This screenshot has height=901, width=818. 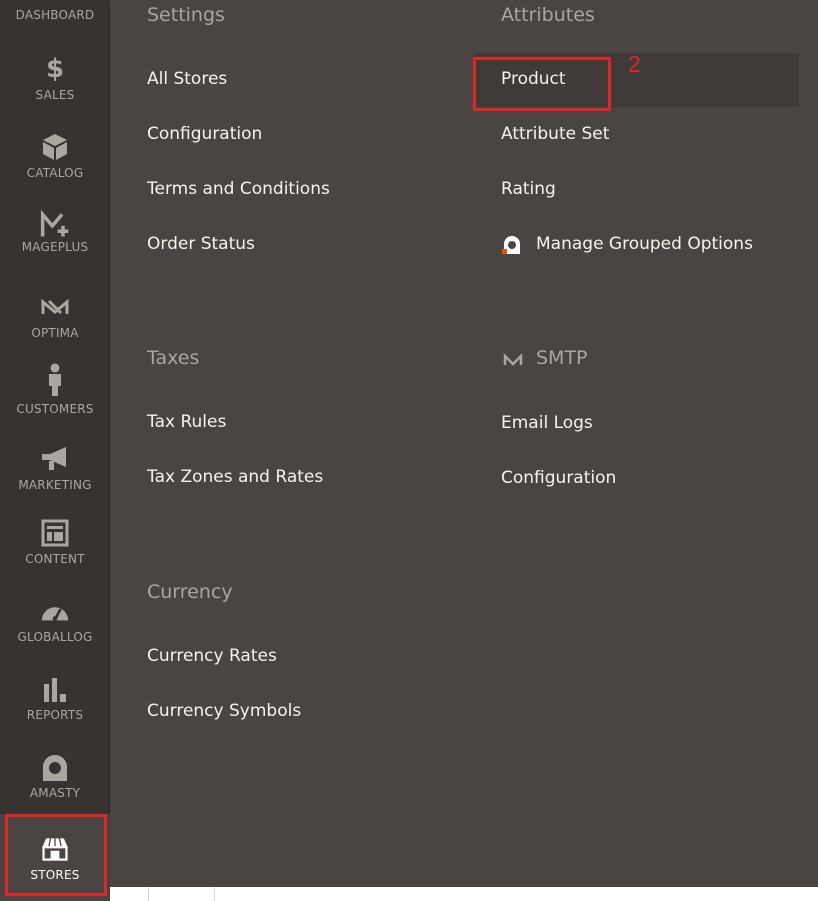 I want to click on nav-mageplus: MAGEPLUS, so click(x=55, y=232).